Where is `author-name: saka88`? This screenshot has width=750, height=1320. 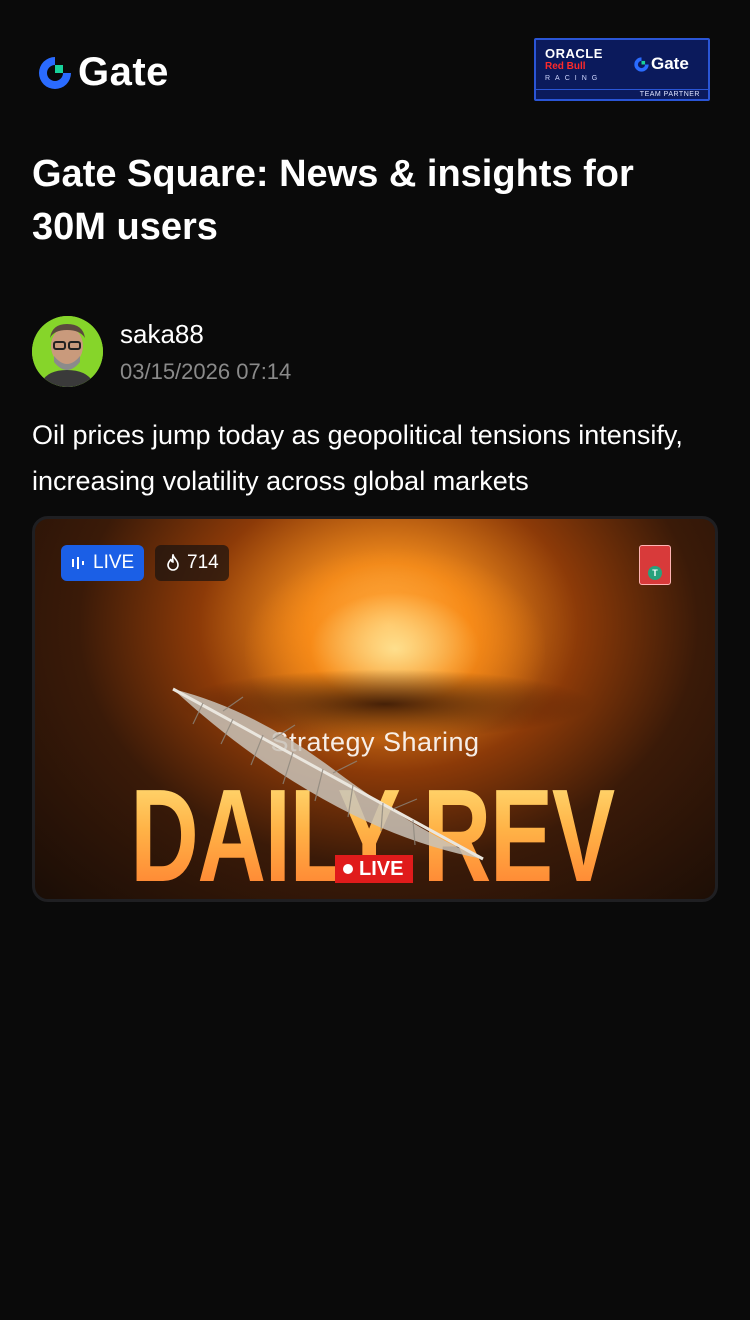
author-name: saka88 is located at coordinates (162, 334).